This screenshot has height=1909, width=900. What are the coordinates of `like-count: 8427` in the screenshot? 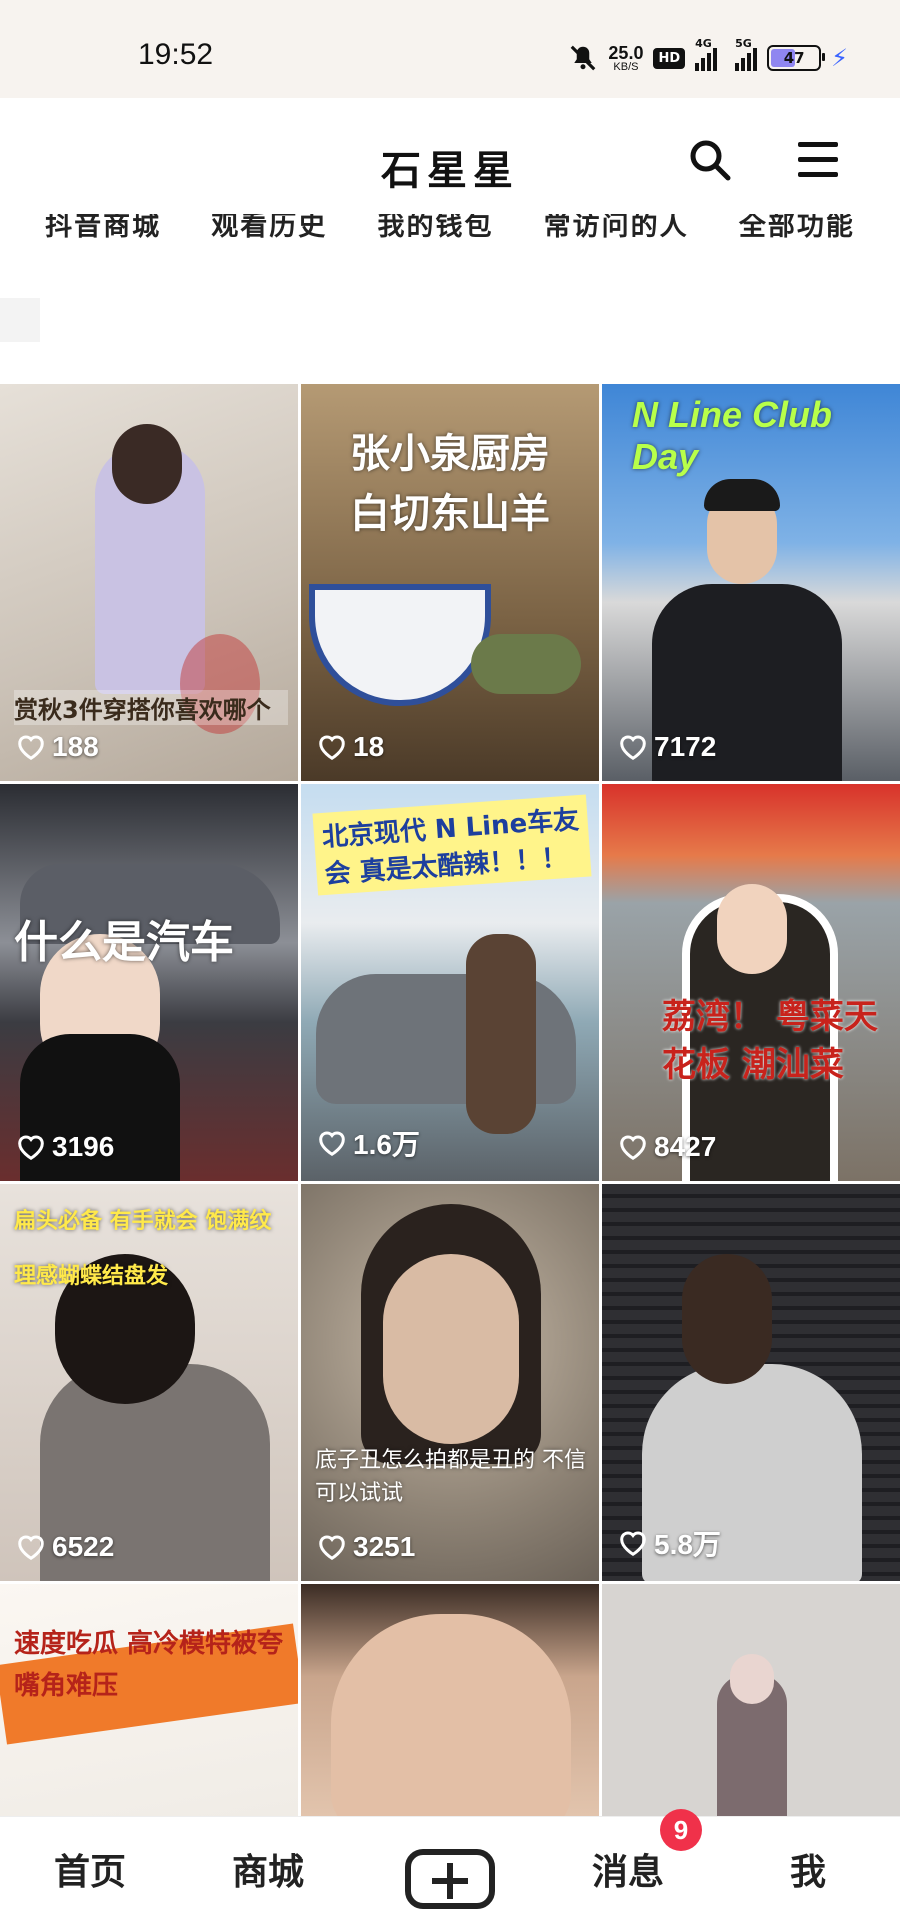 It's located at (667, 1147).